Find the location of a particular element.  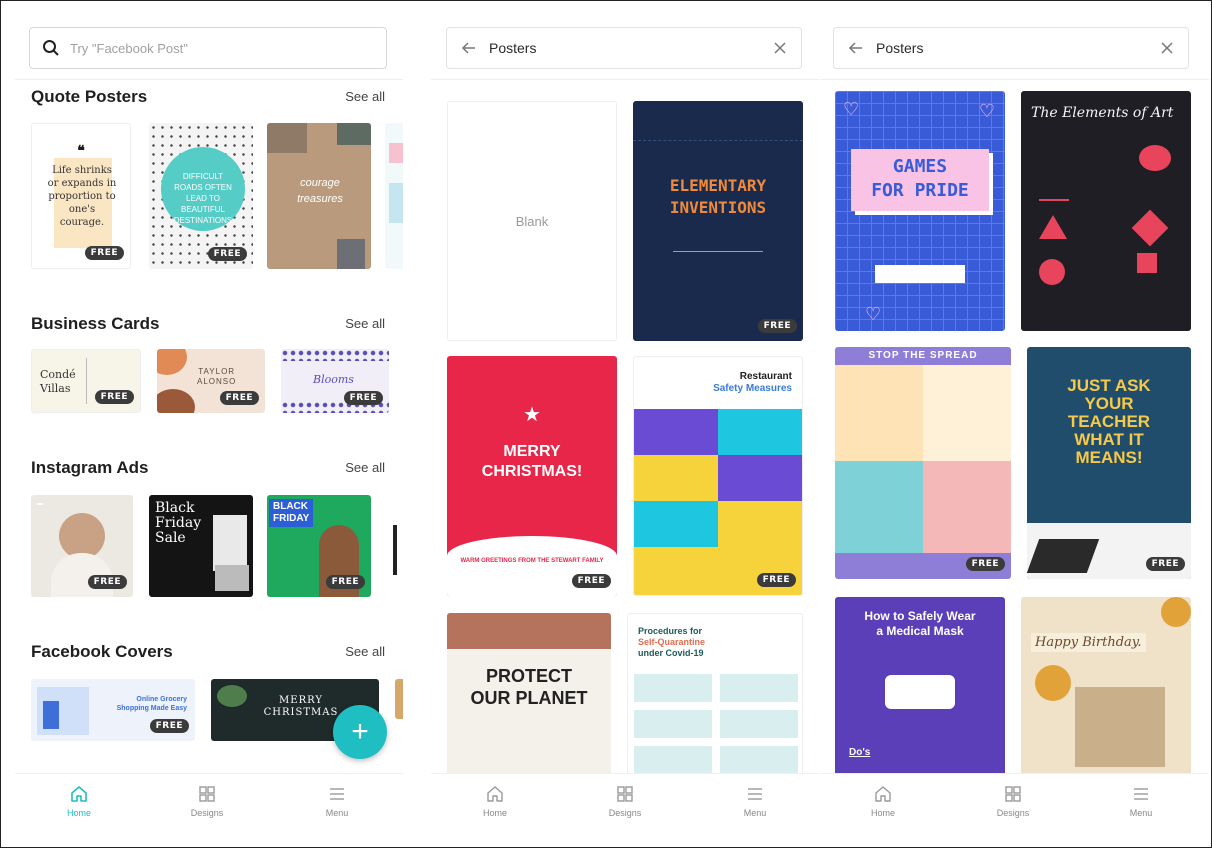

section-title-quote-posters: Quote Posters is located at coordinates (89, 96).